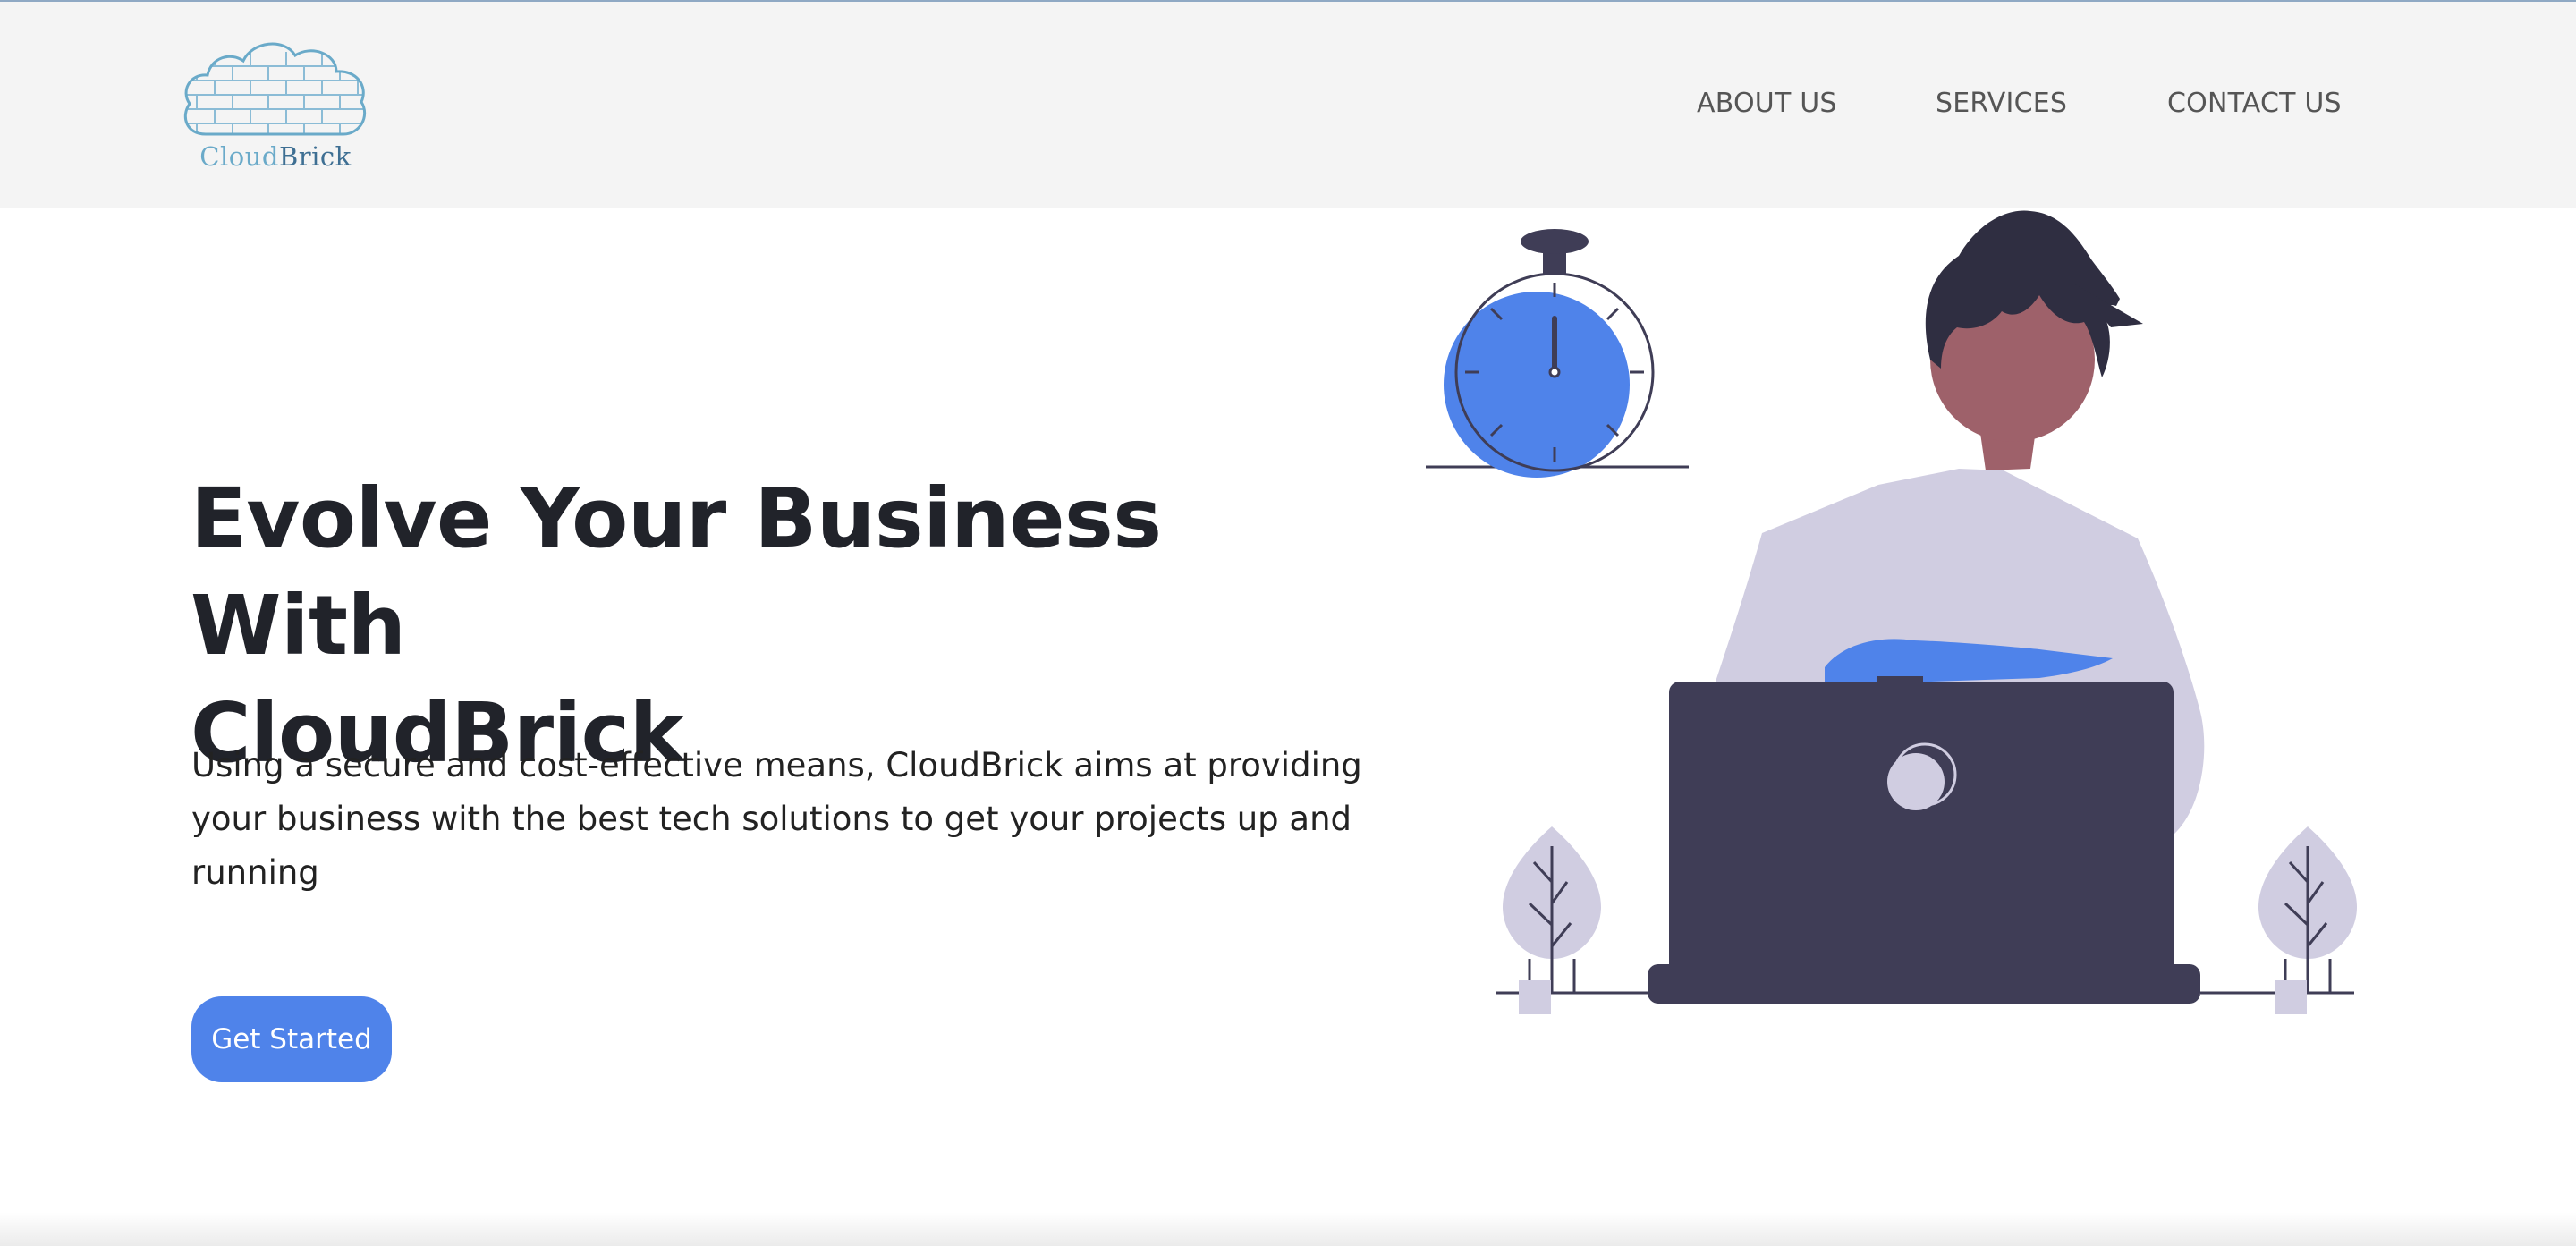 The image size is (2576, 1246). What do you see at coordinates (2254, 103) in the screenshot?
I see `nav-contact-us: CONTACT US` at bounding box center [2254, 103].